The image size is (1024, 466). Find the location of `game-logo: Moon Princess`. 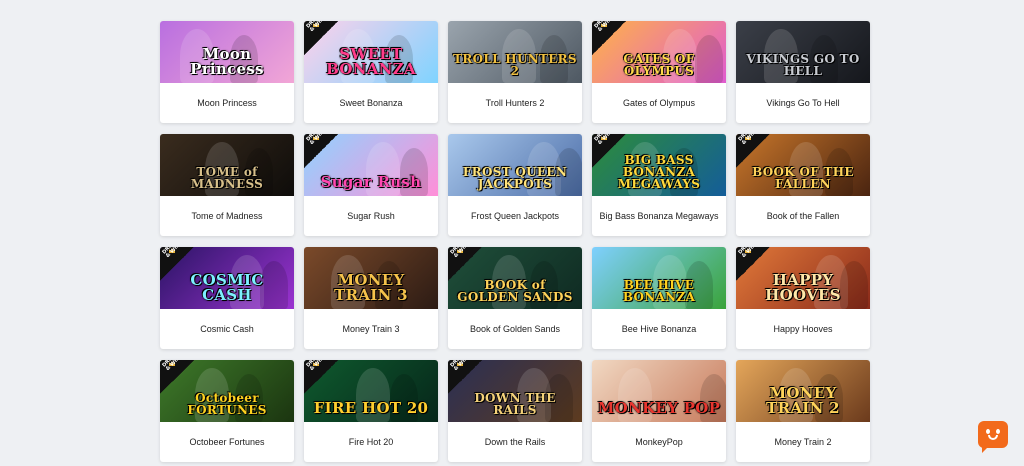

game-logo: Moon Princess is located at coordinates (227, 61).